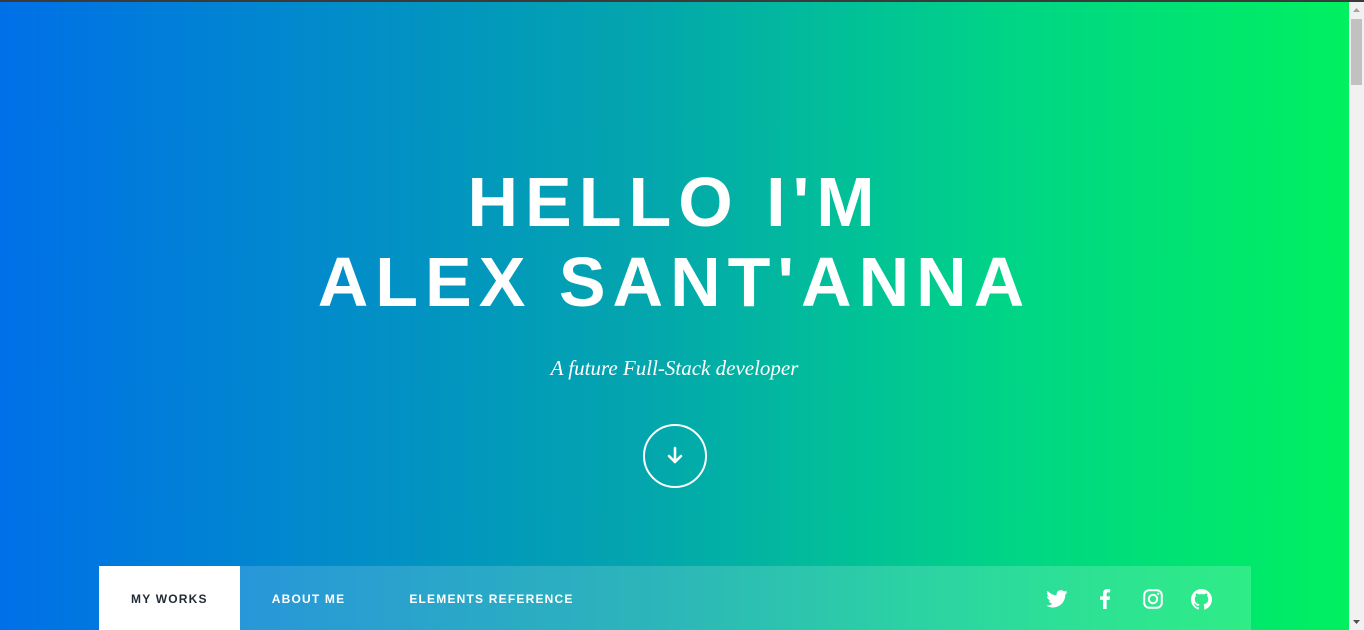 The image size is (1364, 630). I want to click on scrollbar-thumb, so click(1356, 52).